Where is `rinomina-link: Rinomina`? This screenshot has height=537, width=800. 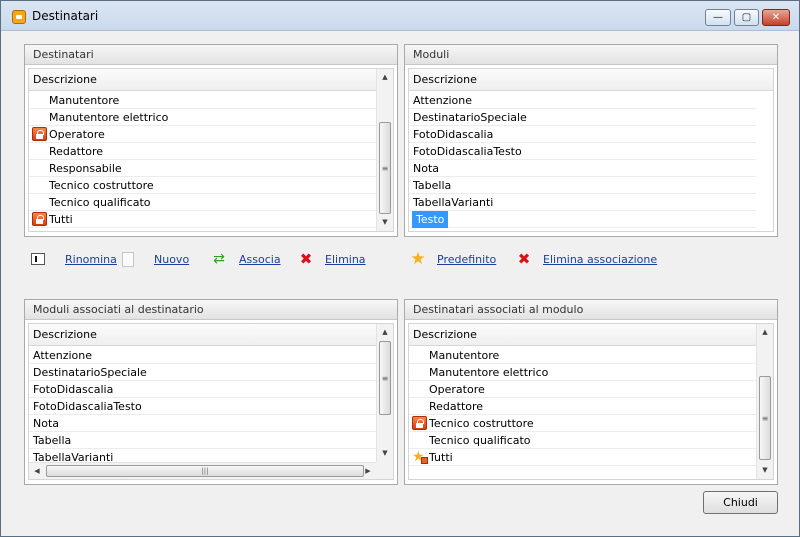 rinomina-link: Rinomina is located at coordinates (91, 259).